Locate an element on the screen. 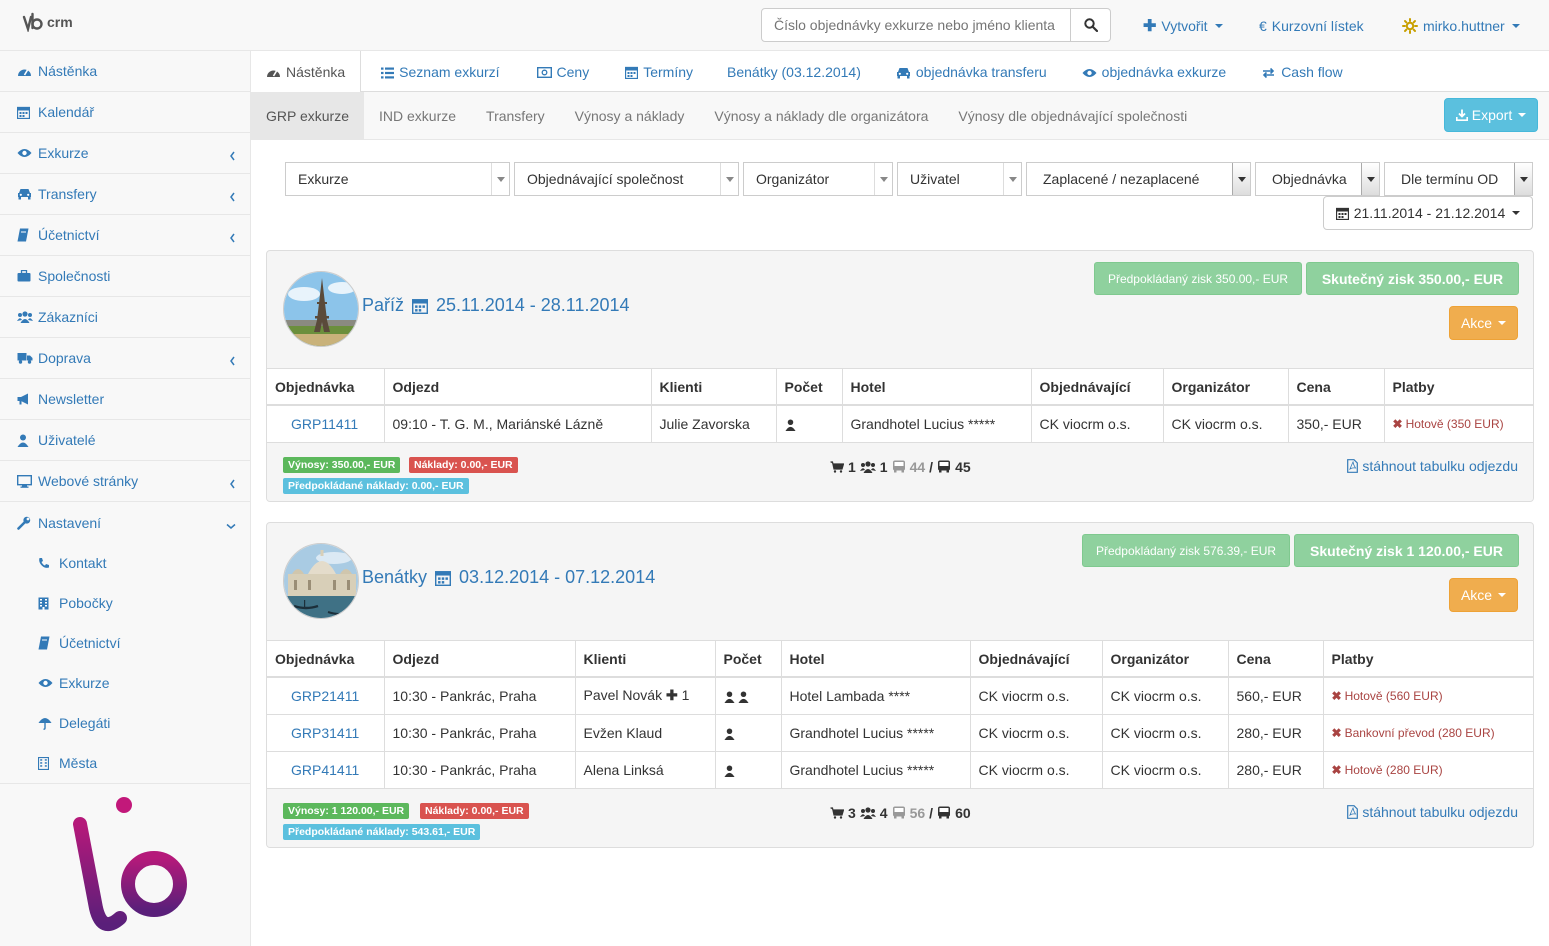 This screenshot has width=1549, height=946. order-link: GRP21411 is located at coordinates (325, 696).